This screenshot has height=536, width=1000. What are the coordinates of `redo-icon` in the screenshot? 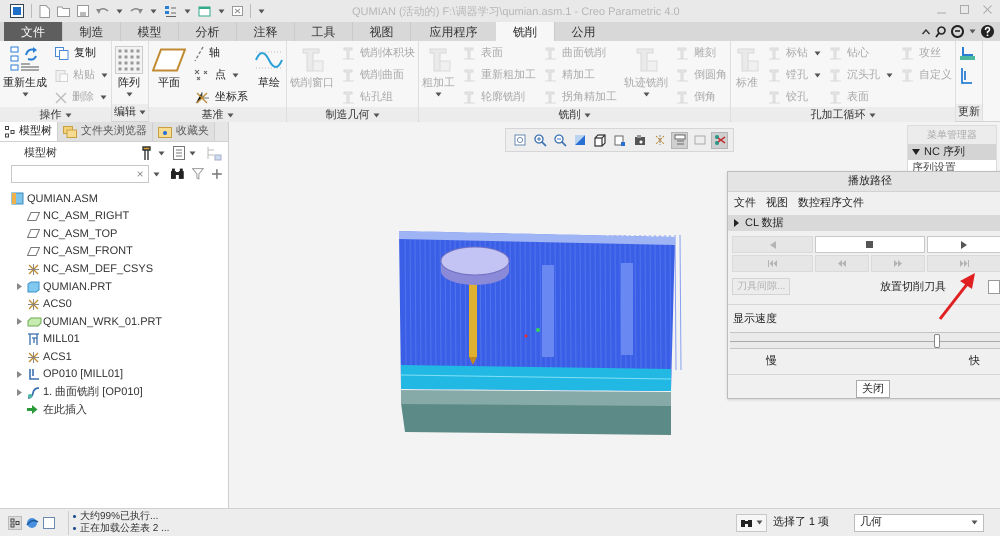 It's located at (136, 11).